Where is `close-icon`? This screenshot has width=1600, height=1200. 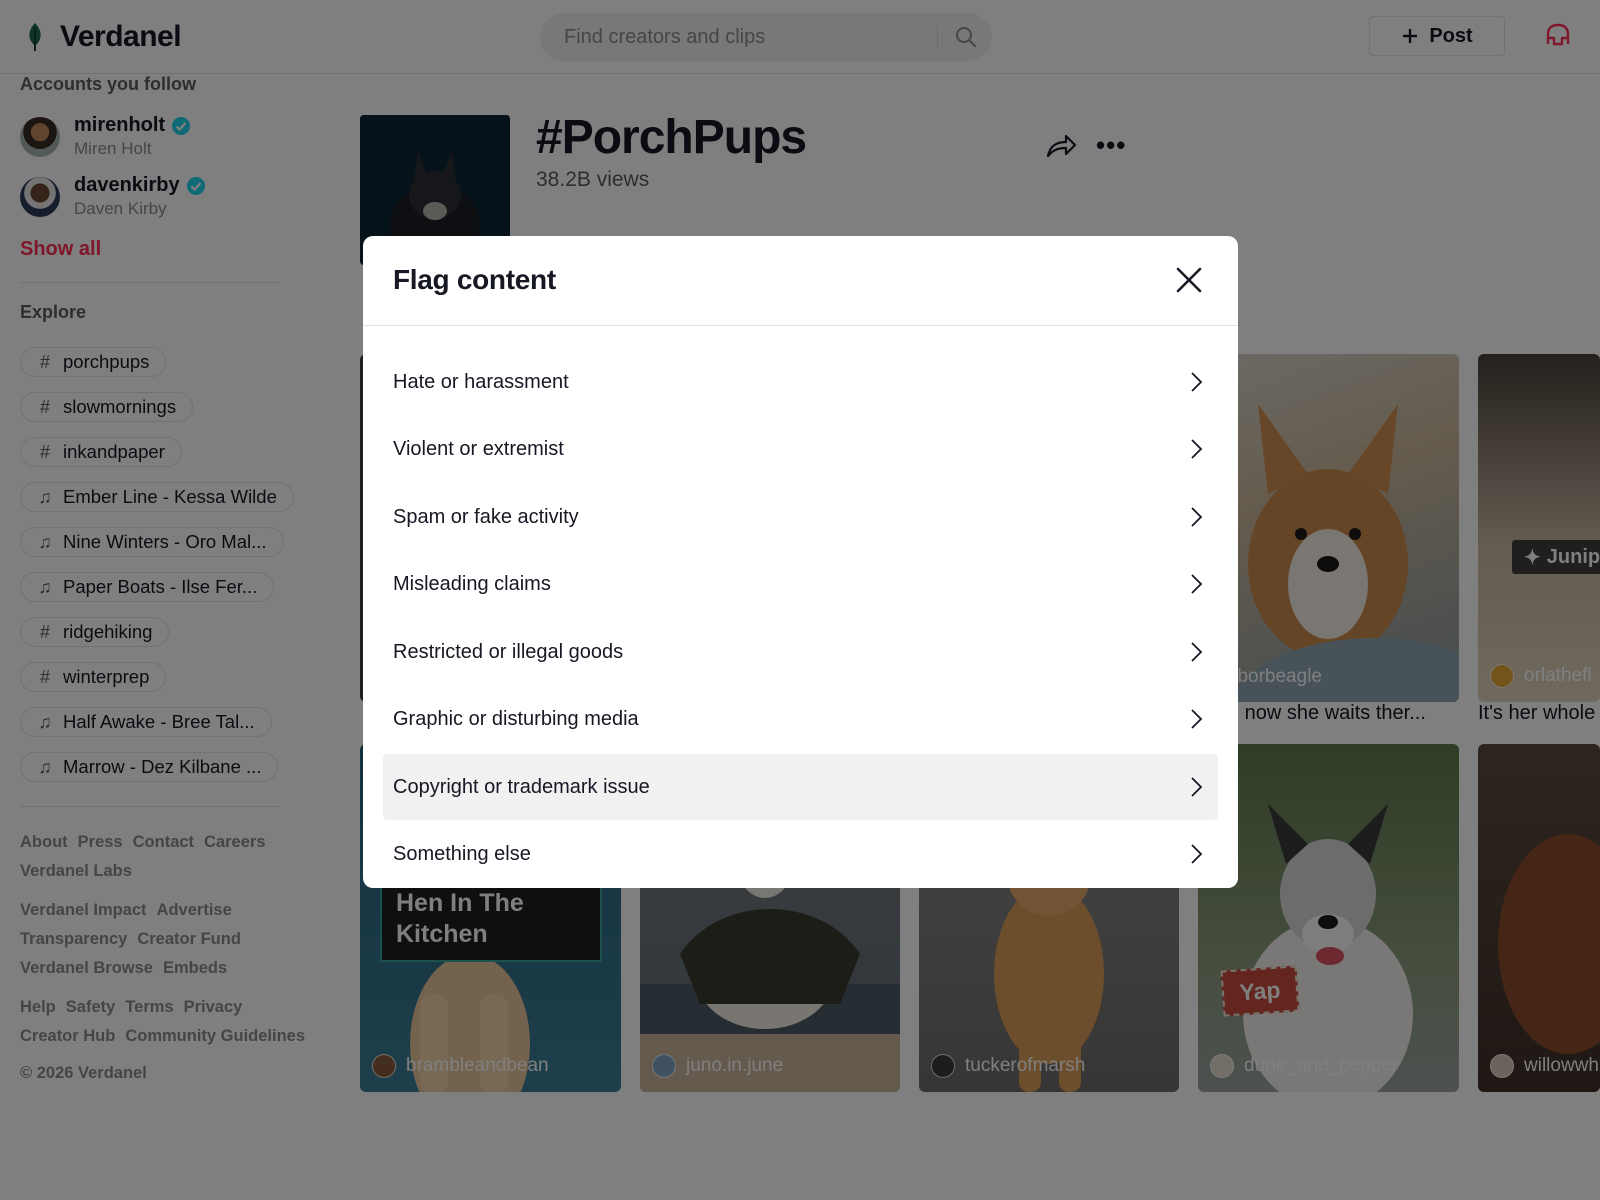 close-icon is located at coordinates (1189, 280).